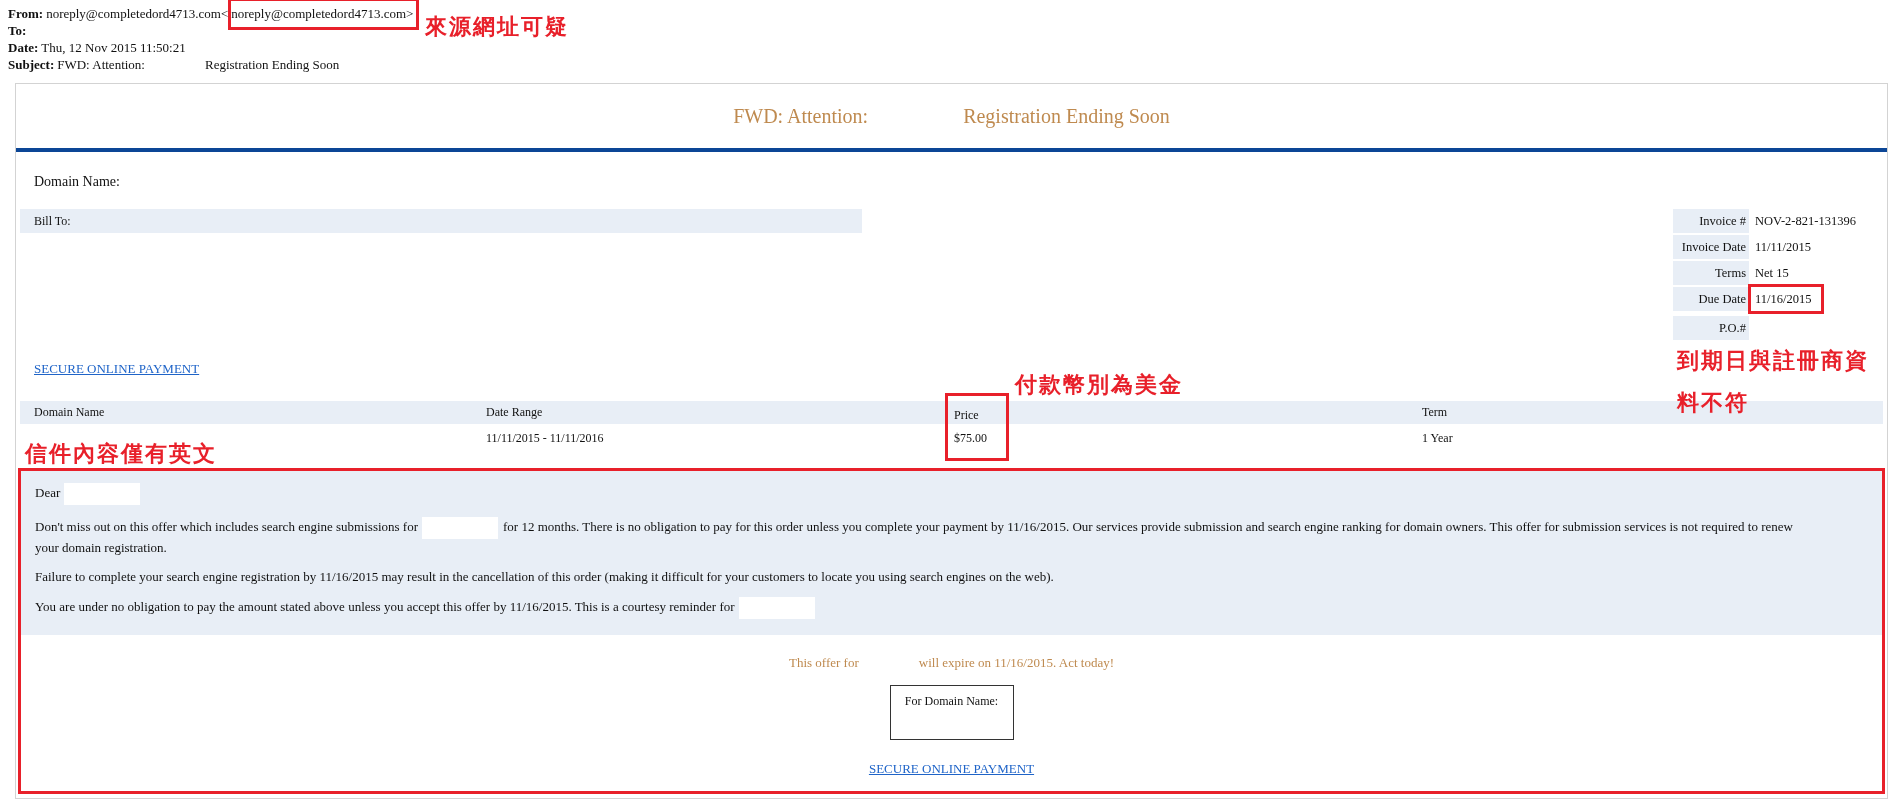  Describe the element at coordinates (1783, 247) in the screenshot. I see `invoice-value: 11/11/2015` at that location.